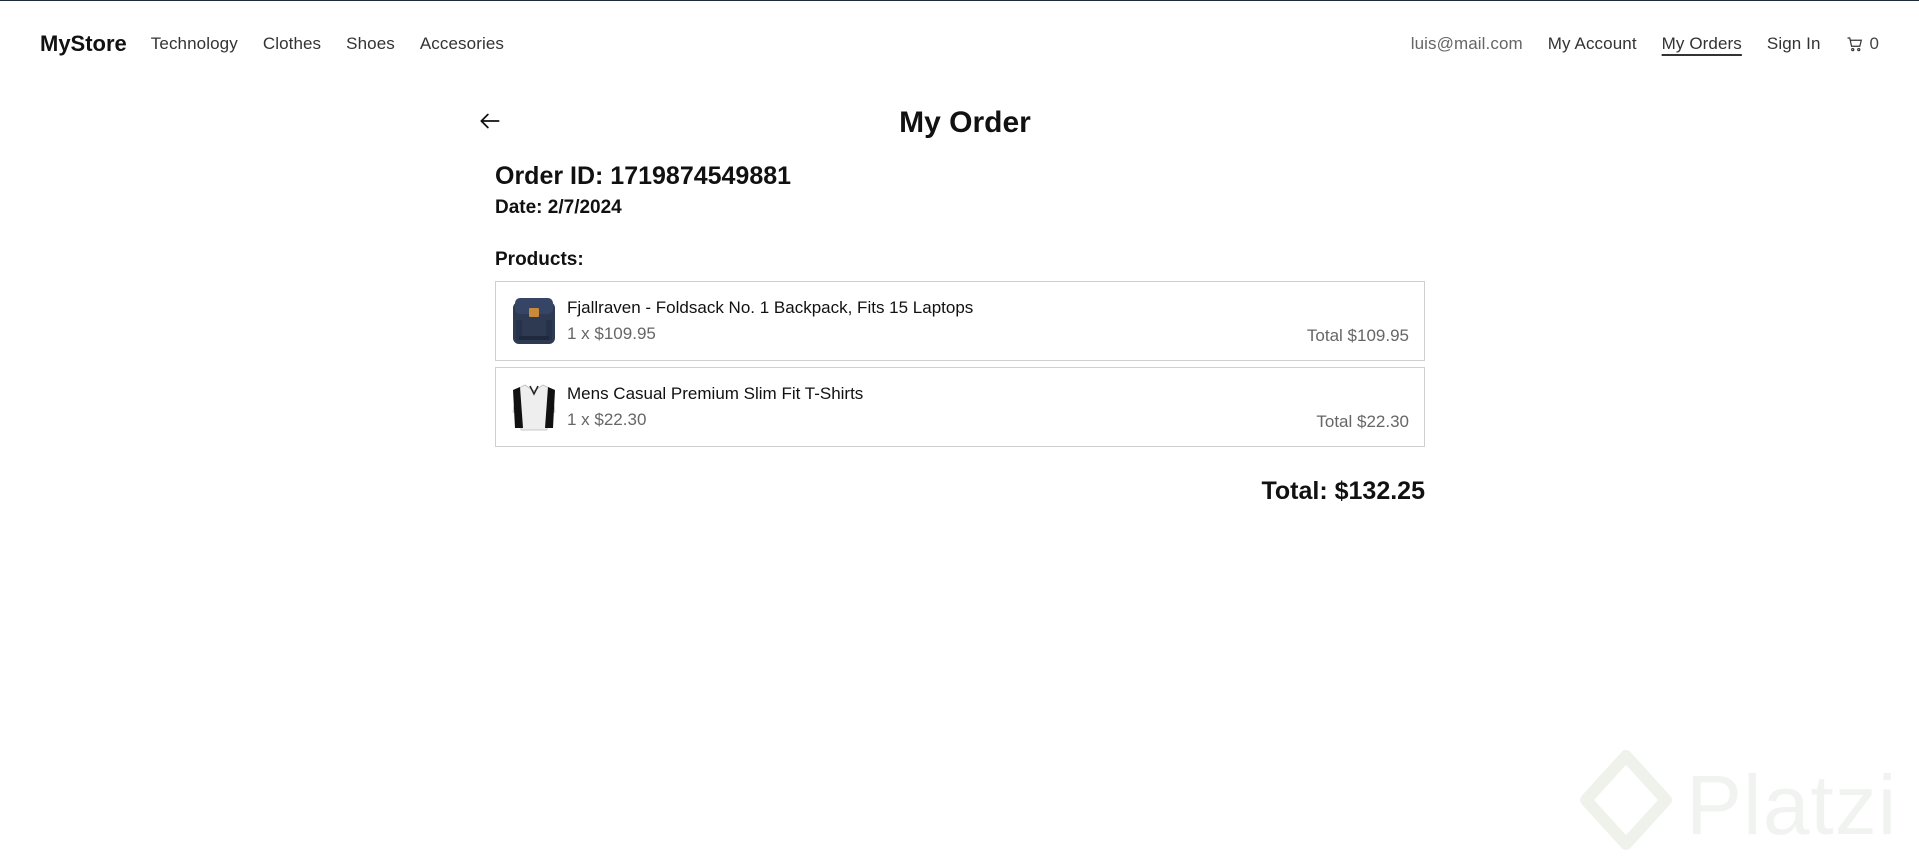  I want to click on user-email: luis@mail.com, so click(1466, 43).